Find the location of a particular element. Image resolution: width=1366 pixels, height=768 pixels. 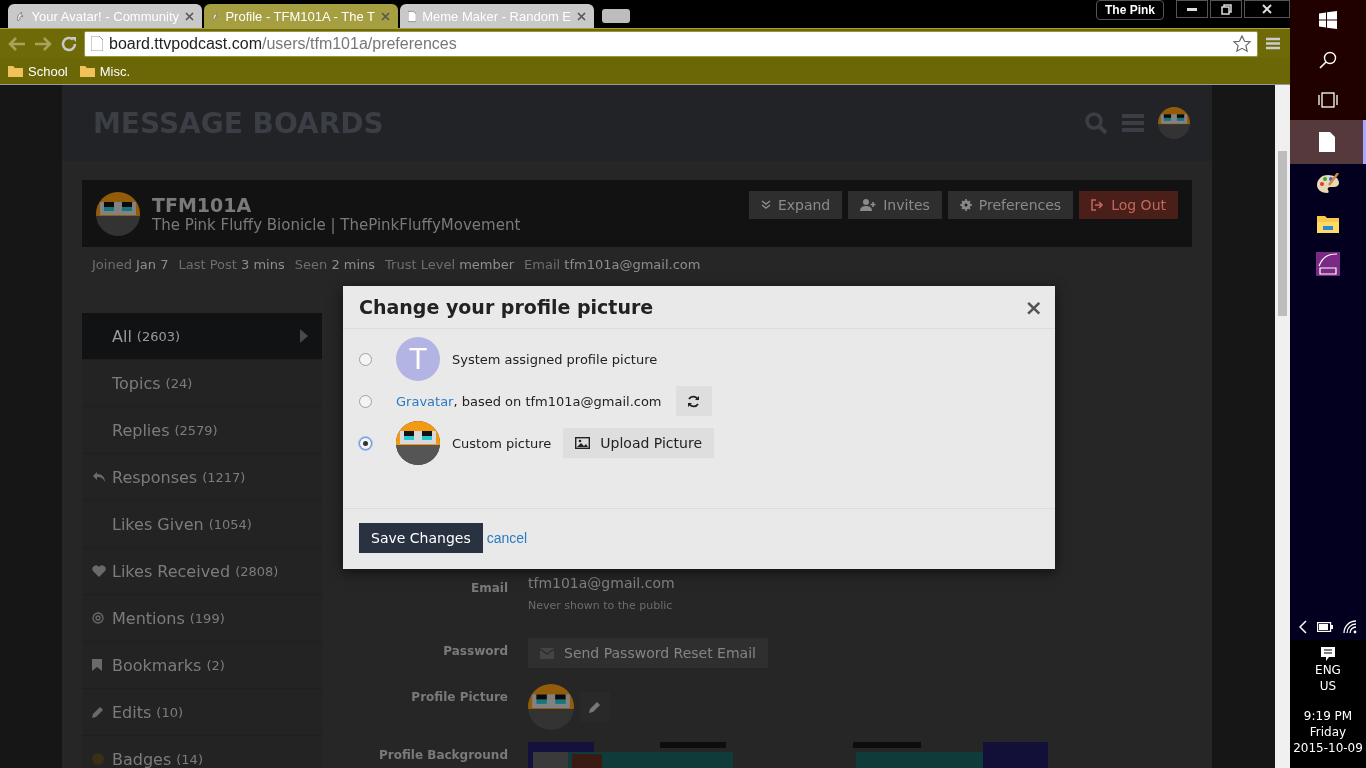

dialog-title: Change your profile picture is located at coordinates (507, 307).